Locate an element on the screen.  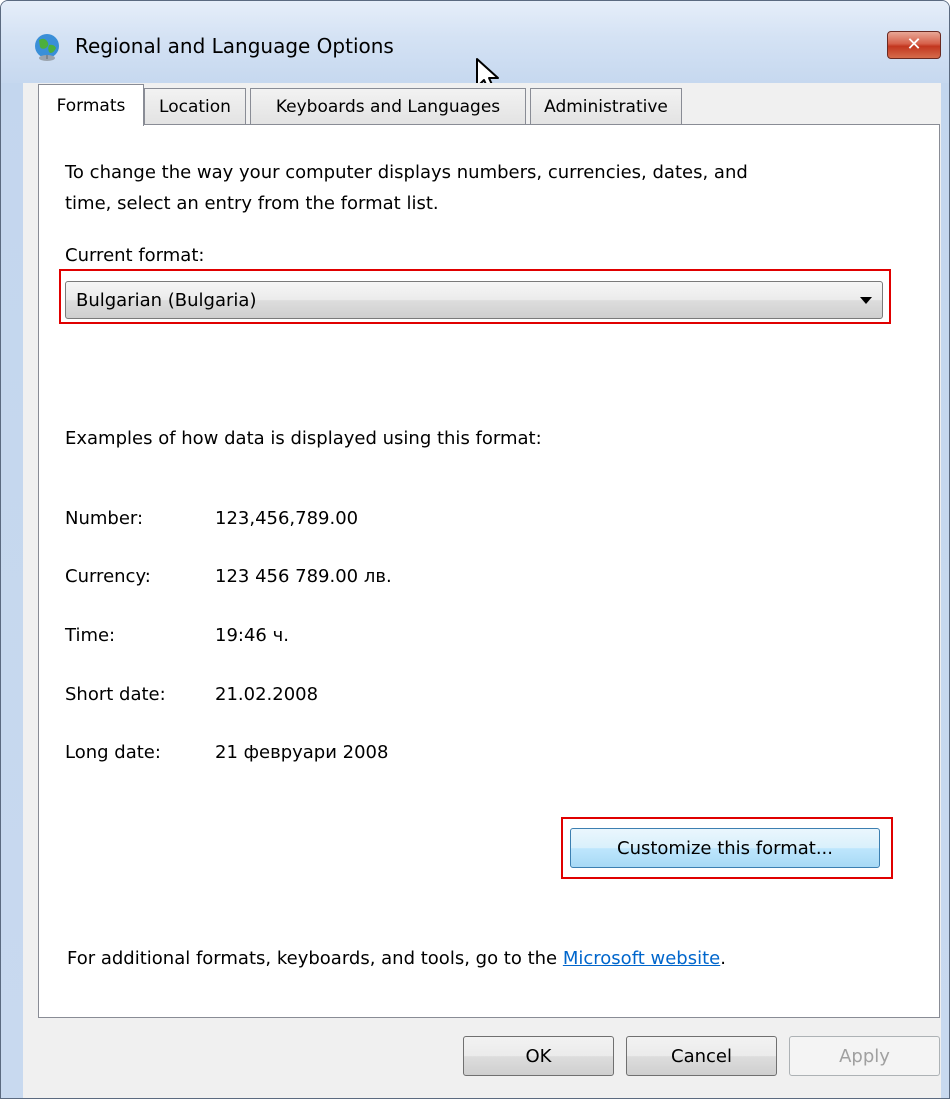
chevron-down-icon is located at coordinates (866, 300).